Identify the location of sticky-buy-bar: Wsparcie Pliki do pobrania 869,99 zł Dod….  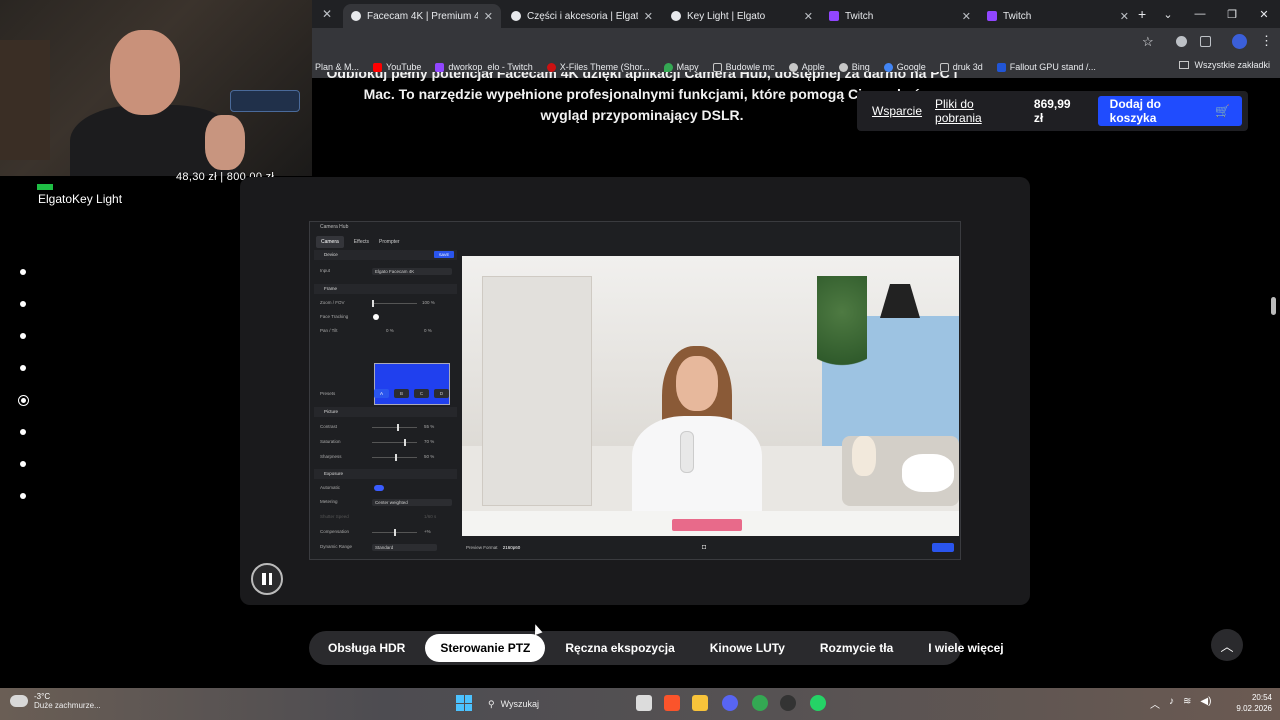
(1052, 111).